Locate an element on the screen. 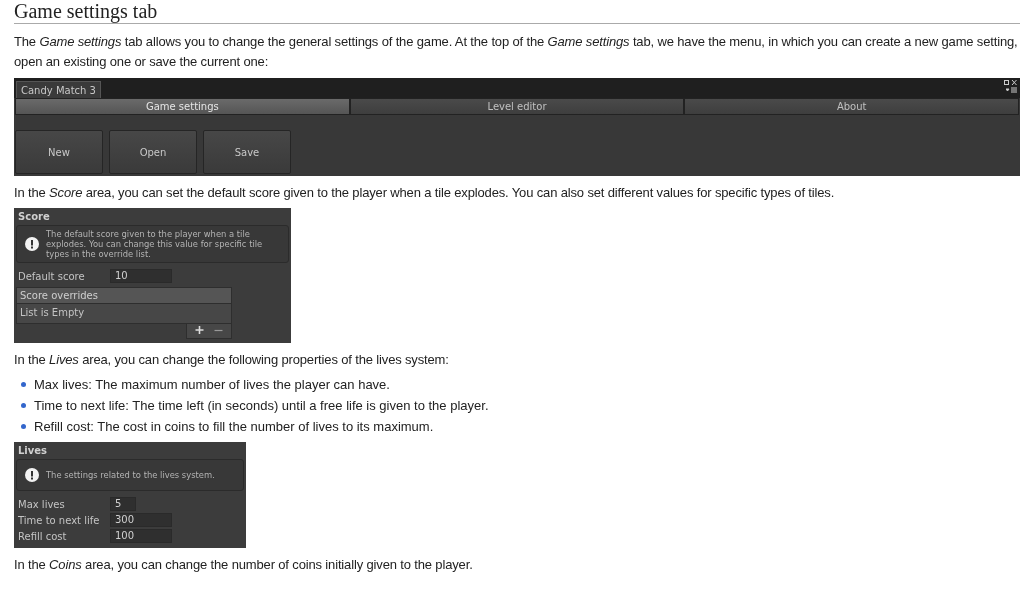 The image size is (1024, 591). page-heading: Game settings tab is located at coordinates (517, 12).